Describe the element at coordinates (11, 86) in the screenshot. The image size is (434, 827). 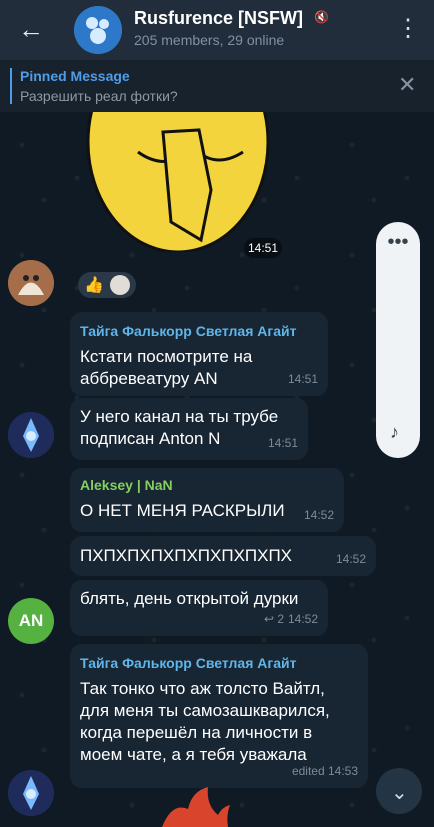
I see `pinned-stripe` at that location.